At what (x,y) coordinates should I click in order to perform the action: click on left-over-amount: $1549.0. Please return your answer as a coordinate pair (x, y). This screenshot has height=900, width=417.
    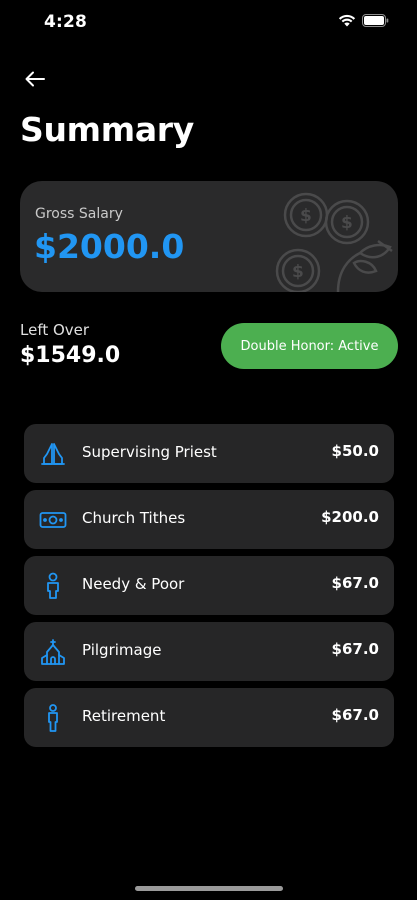
    Looking at the image, I should click on (70, 355).